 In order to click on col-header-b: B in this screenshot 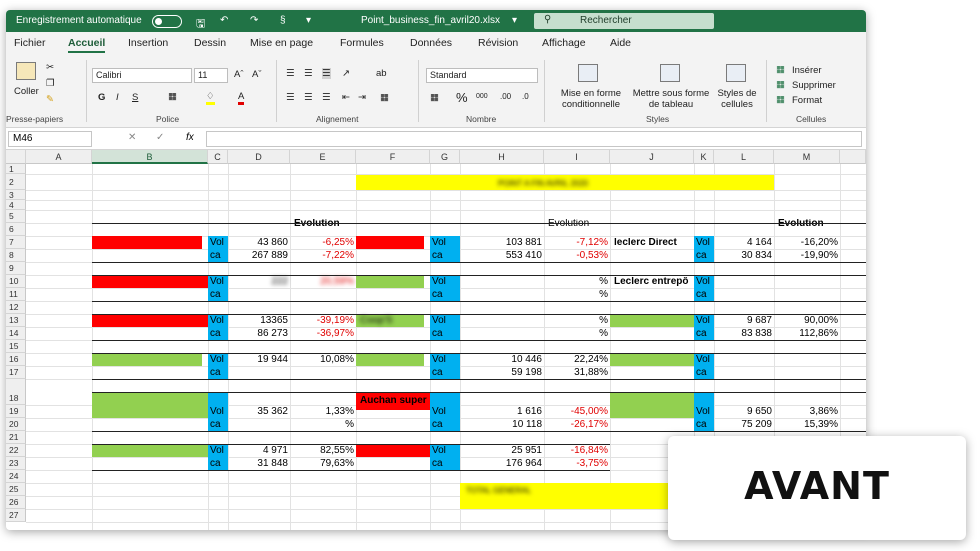, I will do `click(150, 157)`.